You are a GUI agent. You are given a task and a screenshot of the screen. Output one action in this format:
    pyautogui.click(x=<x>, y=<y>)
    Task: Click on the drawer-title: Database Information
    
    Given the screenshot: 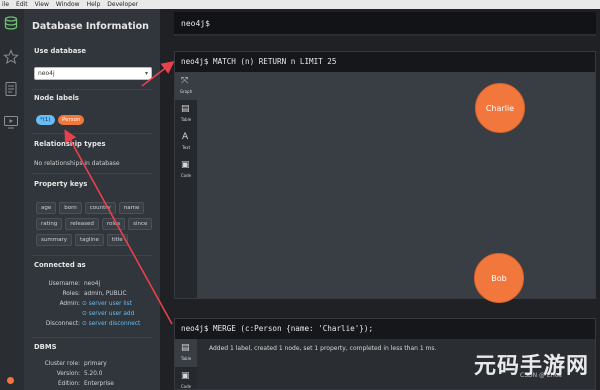 What is the action you would take?
    pyautogui.click(x=90, y=26)
    